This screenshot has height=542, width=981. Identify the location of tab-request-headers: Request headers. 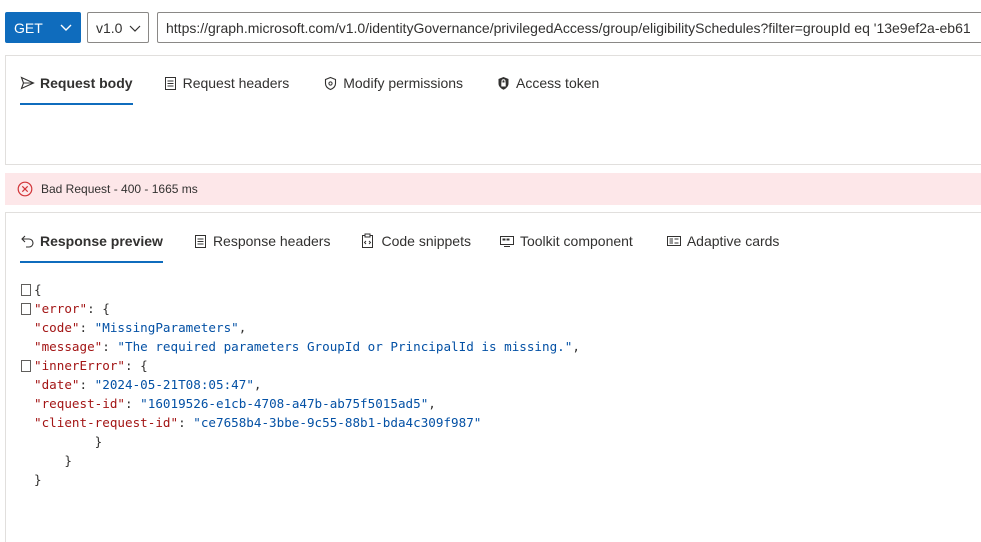
(226, 83).